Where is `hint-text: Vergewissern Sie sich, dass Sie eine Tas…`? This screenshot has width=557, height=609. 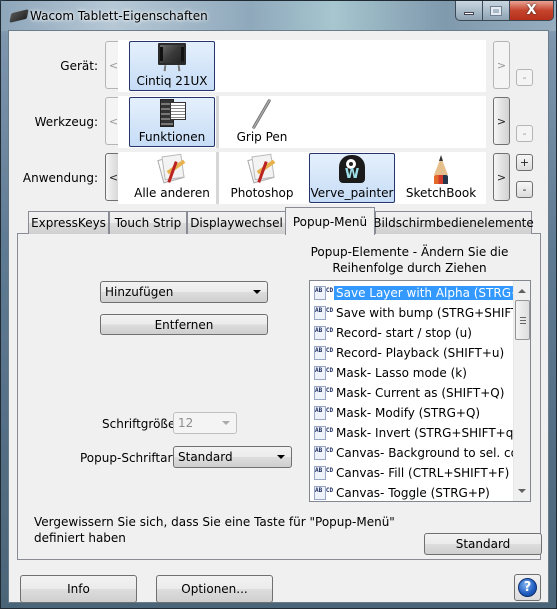 hint-text: Vergewissern Sie sich, dass Sie eine Tas… is located at coordinates (214, 530).